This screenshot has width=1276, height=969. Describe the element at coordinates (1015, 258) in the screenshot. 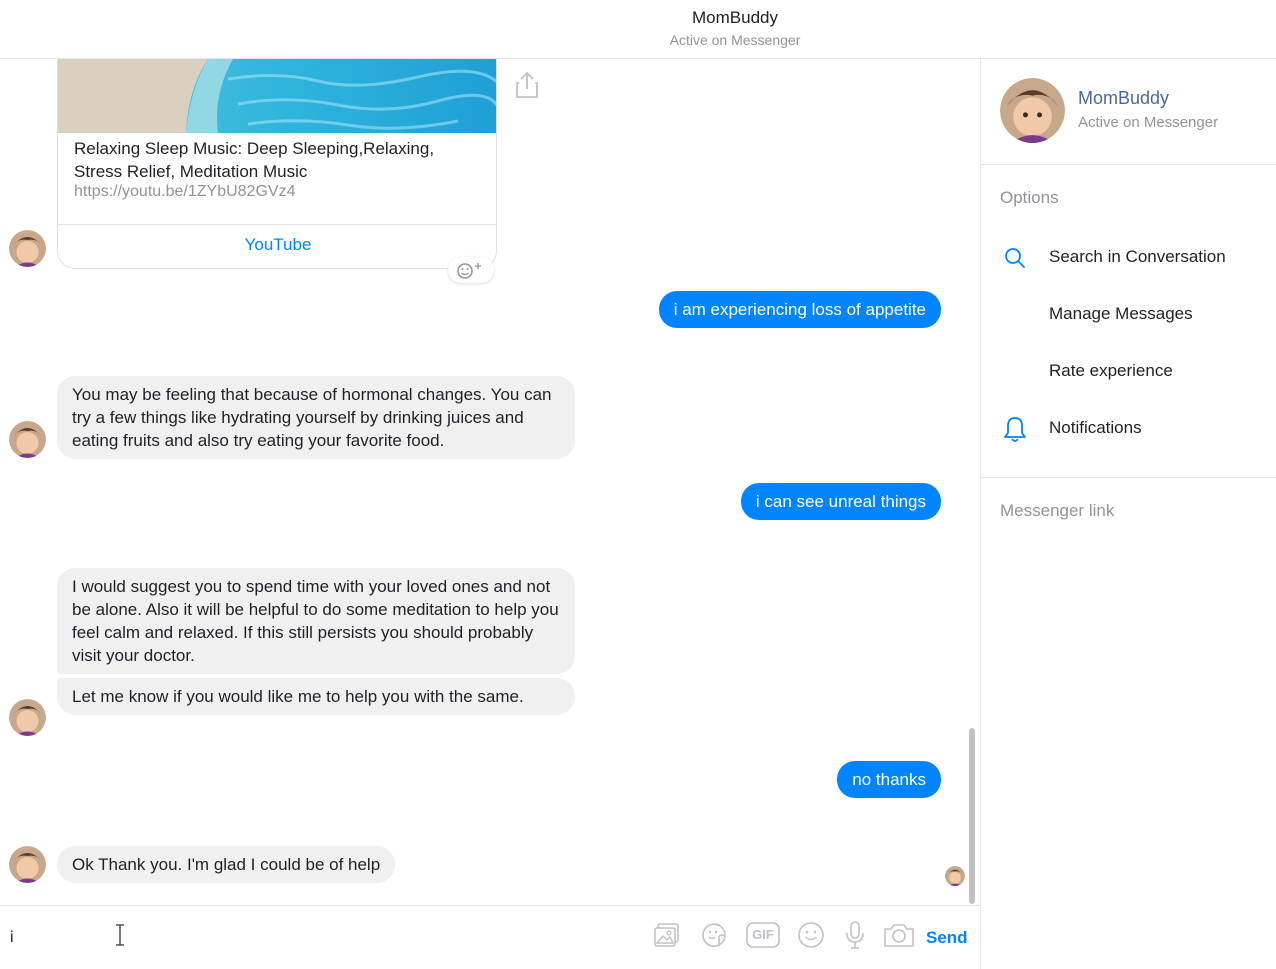

I see `search-icon` at that location.